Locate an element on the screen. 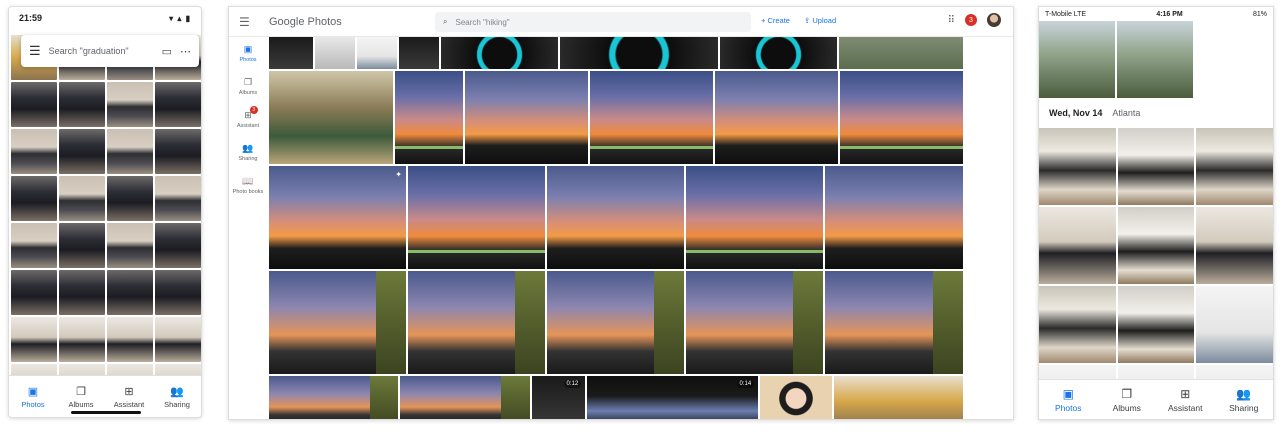 The width and height of the screenshot is (1280, 433). search-bar: ☰ Search "graduation" ▭ ⋯ is located at coordinates (110, 51).